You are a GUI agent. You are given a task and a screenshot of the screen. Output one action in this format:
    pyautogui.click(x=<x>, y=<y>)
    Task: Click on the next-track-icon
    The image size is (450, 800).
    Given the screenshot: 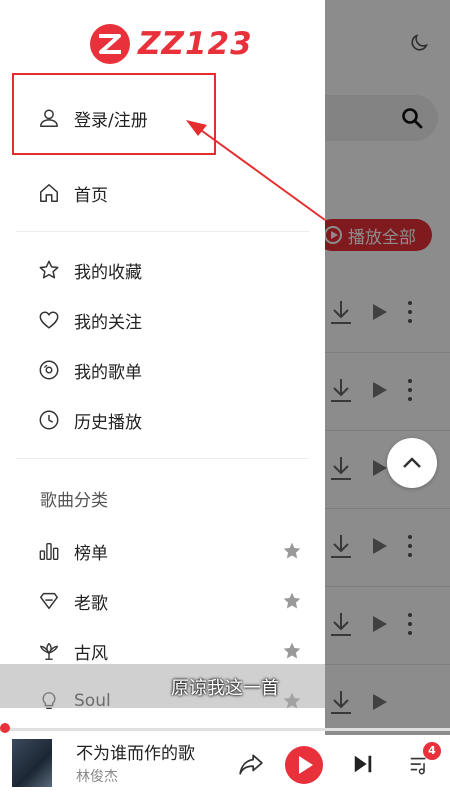 What is the action you would take?
    pyautogui.click(x=363, y=764)
    